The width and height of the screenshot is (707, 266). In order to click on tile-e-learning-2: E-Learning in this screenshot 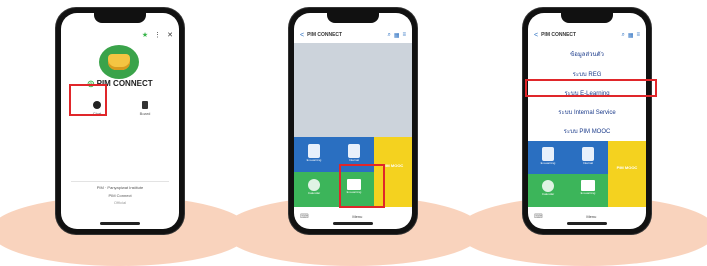, I will do `click(588, 190)`.